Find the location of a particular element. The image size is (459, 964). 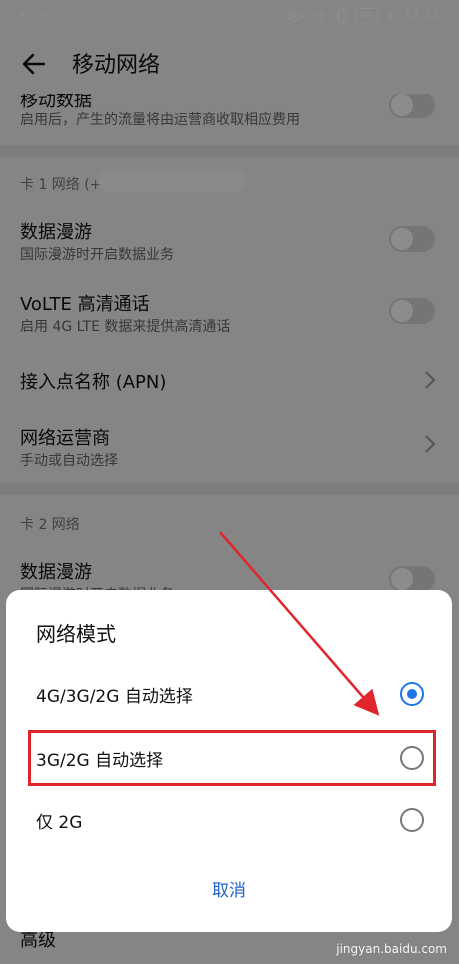

watermark: jingyan.baidu.com is located at coordinates (391, 949).